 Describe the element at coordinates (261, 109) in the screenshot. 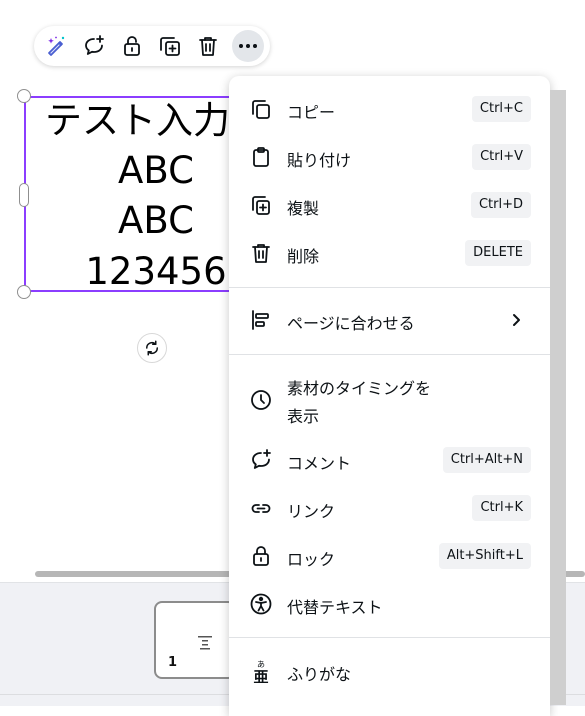

I see `copy-icon` at that location.